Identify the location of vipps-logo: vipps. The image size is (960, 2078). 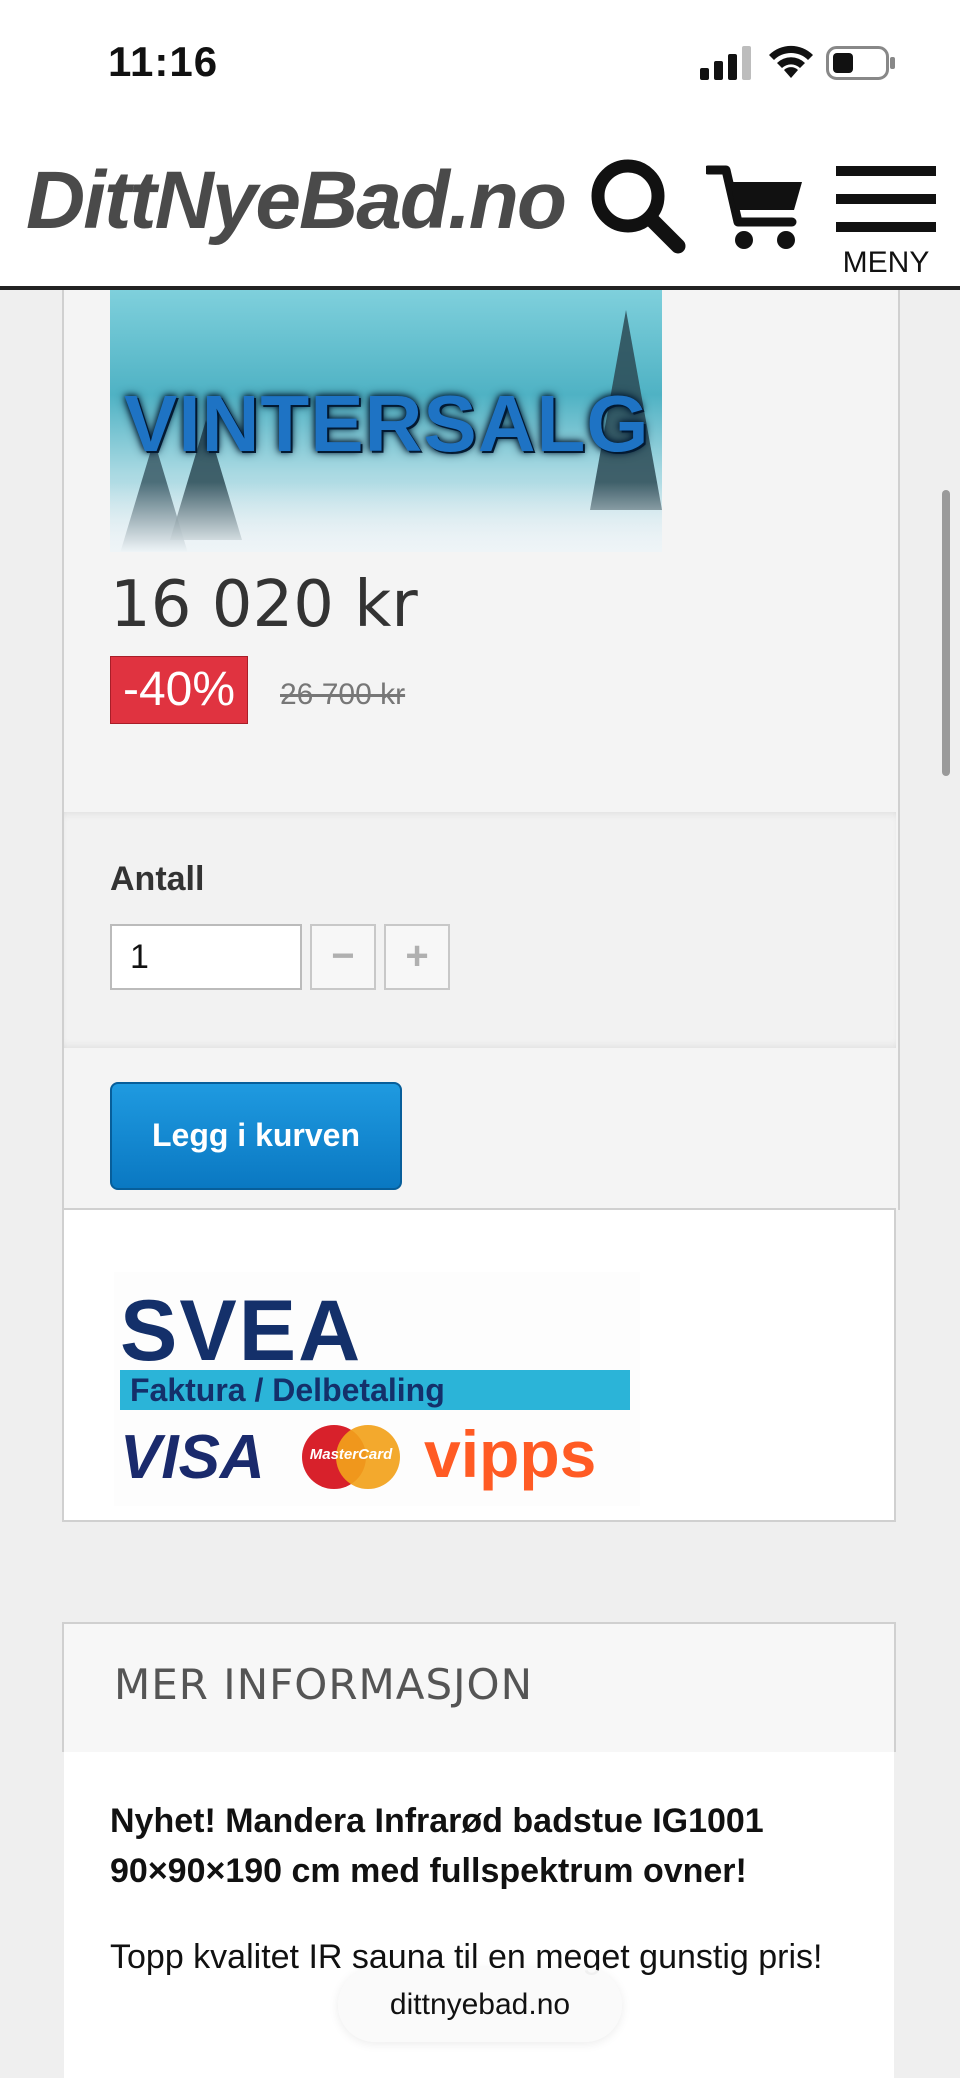
(510, 1454).